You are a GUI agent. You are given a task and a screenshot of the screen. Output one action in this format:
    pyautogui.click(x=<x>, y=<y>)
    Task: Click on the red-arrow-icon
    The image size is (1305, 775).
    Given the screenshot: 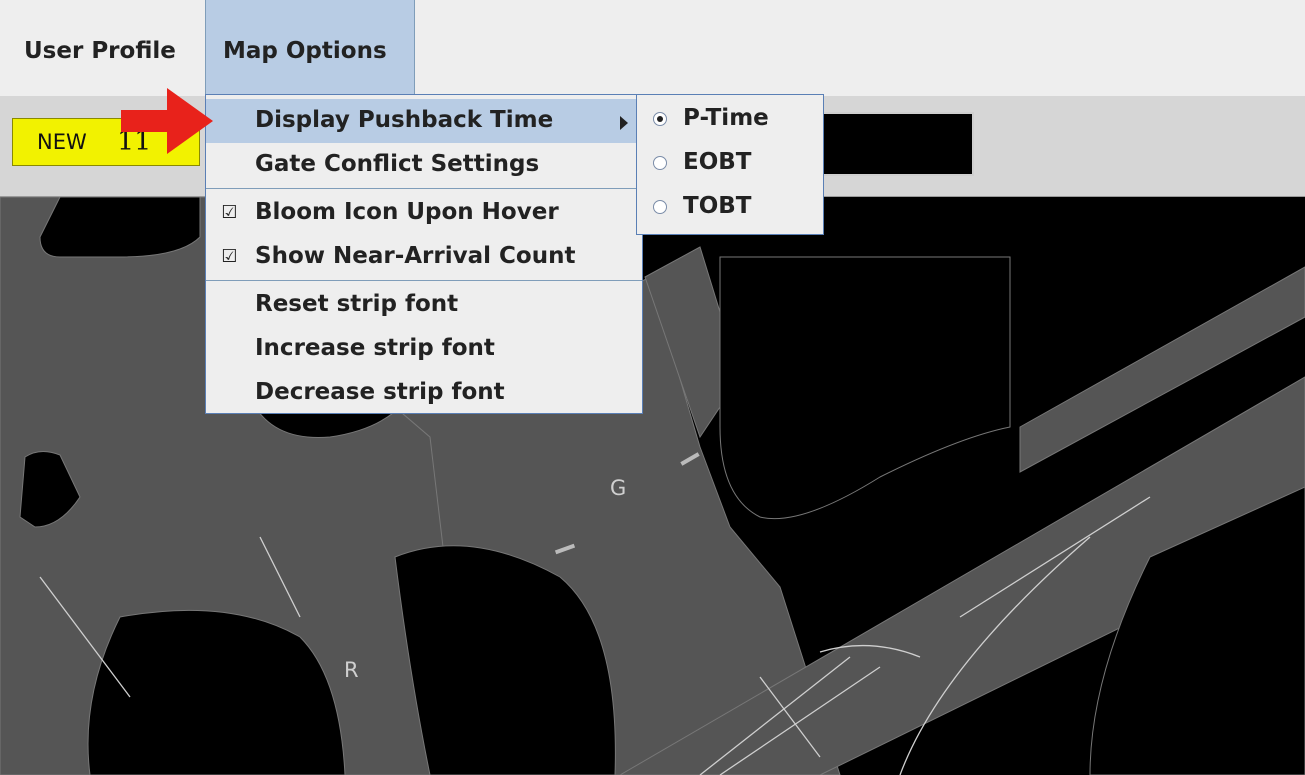 What is the action you would take?
    pyautogui.click(x=167, y=123)
    